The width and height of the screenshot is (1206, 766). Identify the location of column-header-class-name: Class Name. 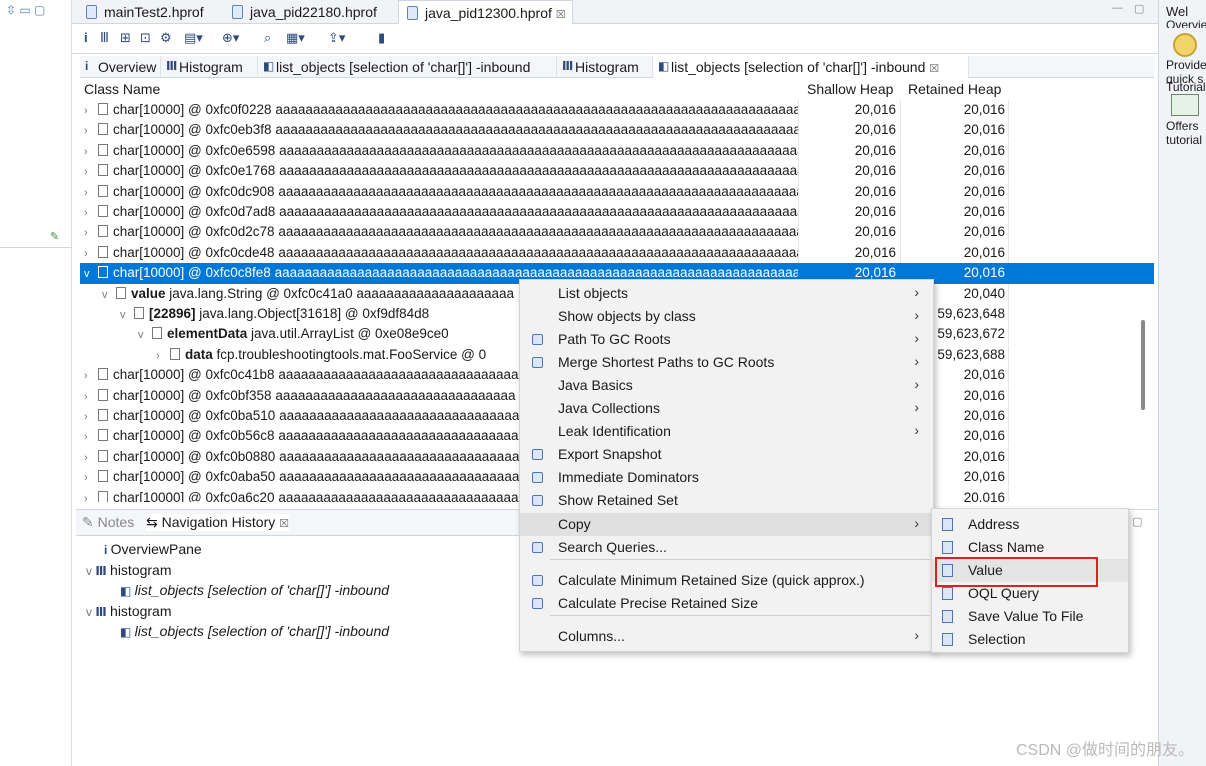
(122, 89).